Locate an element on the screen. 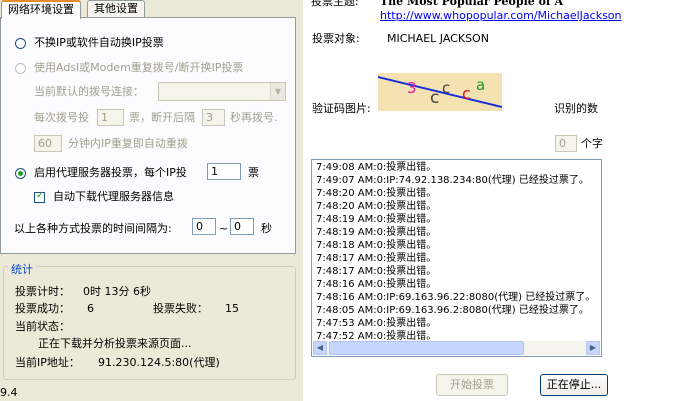  repeat-minutes-suffix: 分钟内IP重复即自动重拨 is located at coordinates (128, 143).